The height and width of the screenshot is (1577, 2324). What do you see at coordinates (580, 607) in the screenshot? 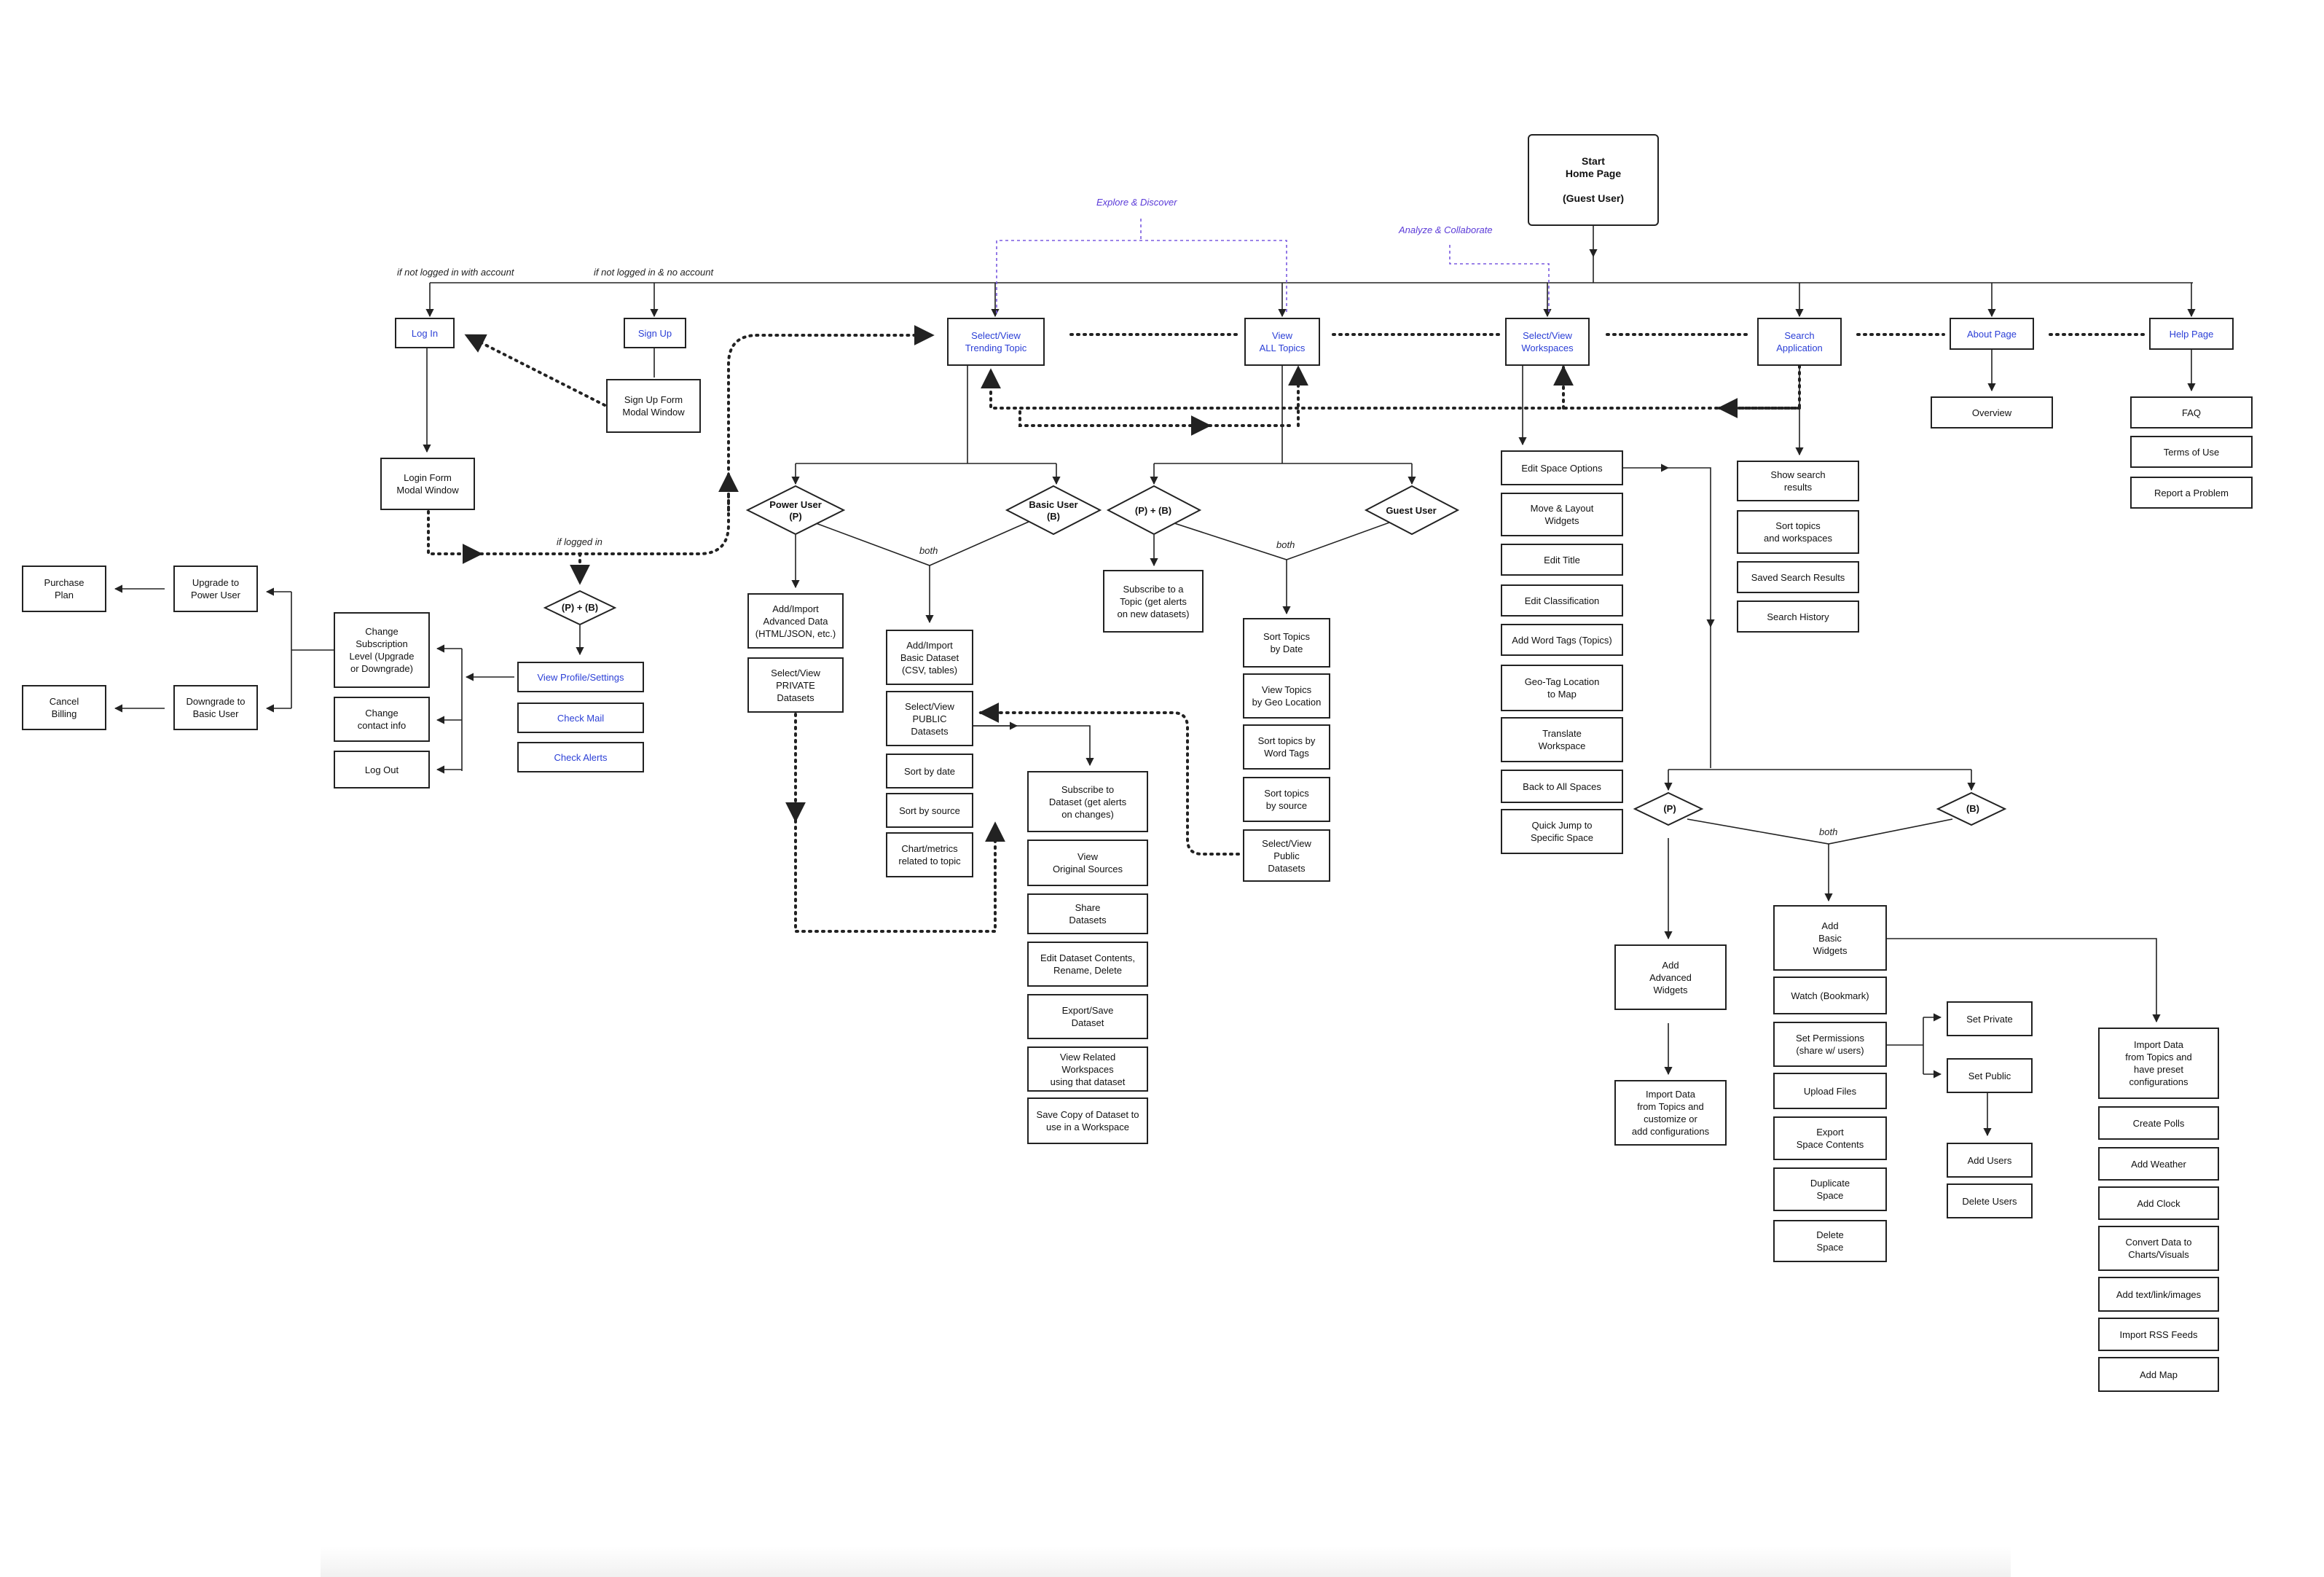
I see `login-pb-decision: (P) + (B)` at bounding box center [580, 607].